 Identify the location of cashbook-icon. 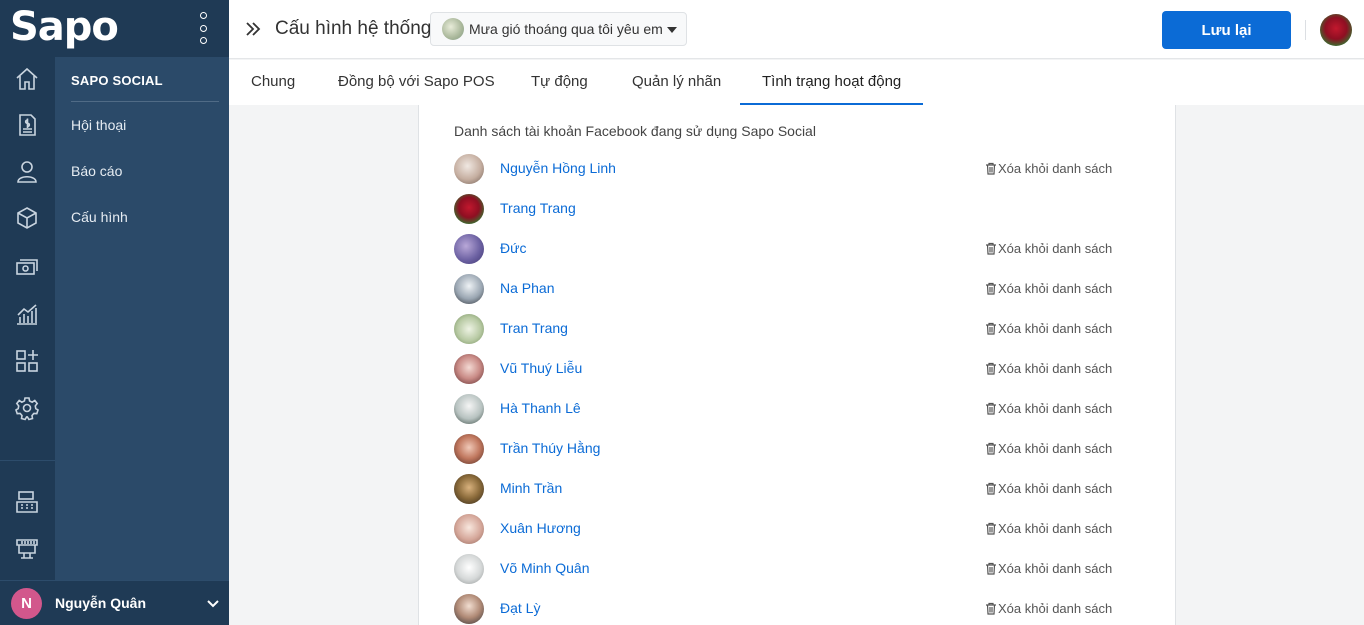
(27, 267).